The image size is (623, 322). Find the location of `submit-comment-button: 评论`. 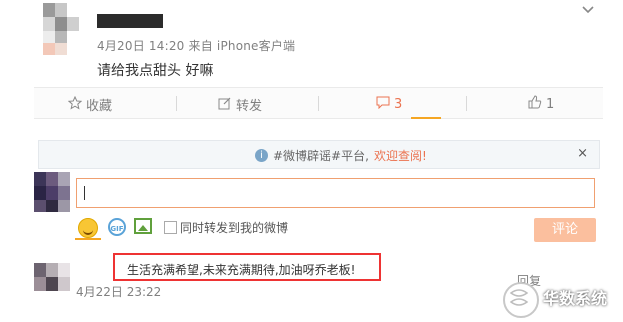

submit-comment-button: 评论 is located at coordinates (565, 230).